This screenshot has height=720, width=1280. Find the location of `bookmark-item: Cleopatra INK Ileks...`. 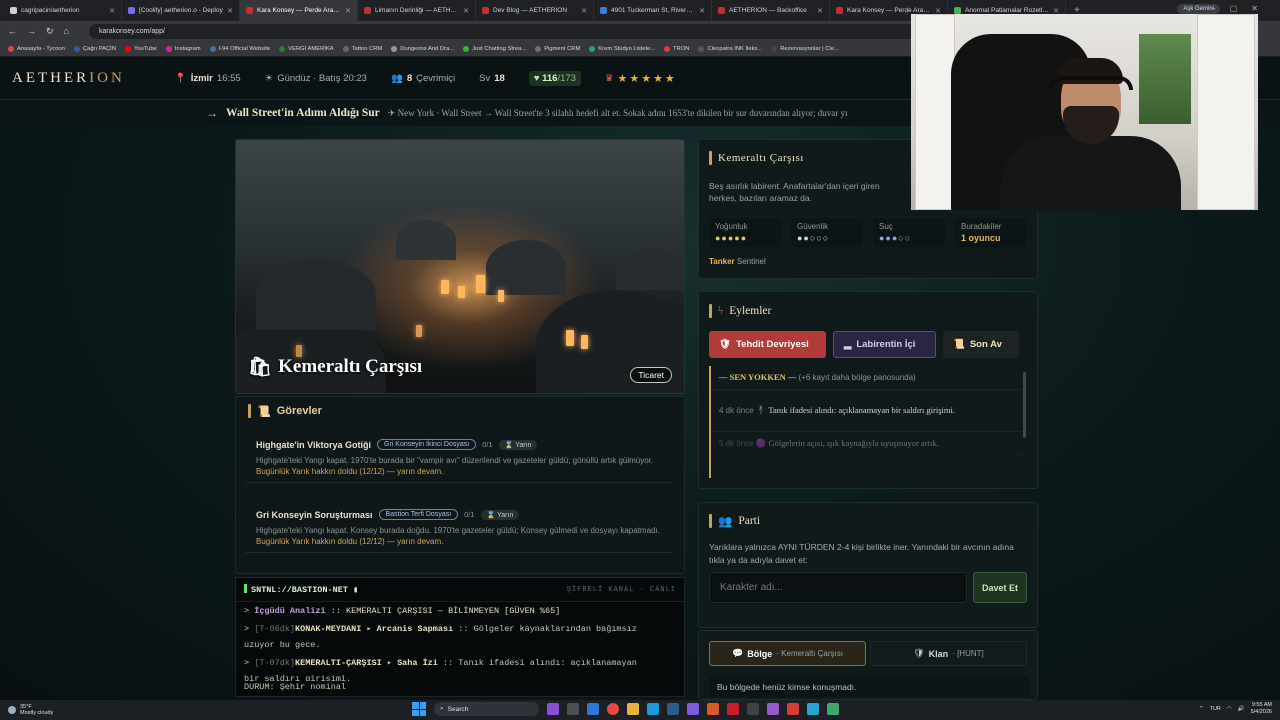

bookmark-item: Cleopatra INK Ileks... is located at coordinates (730, 48).